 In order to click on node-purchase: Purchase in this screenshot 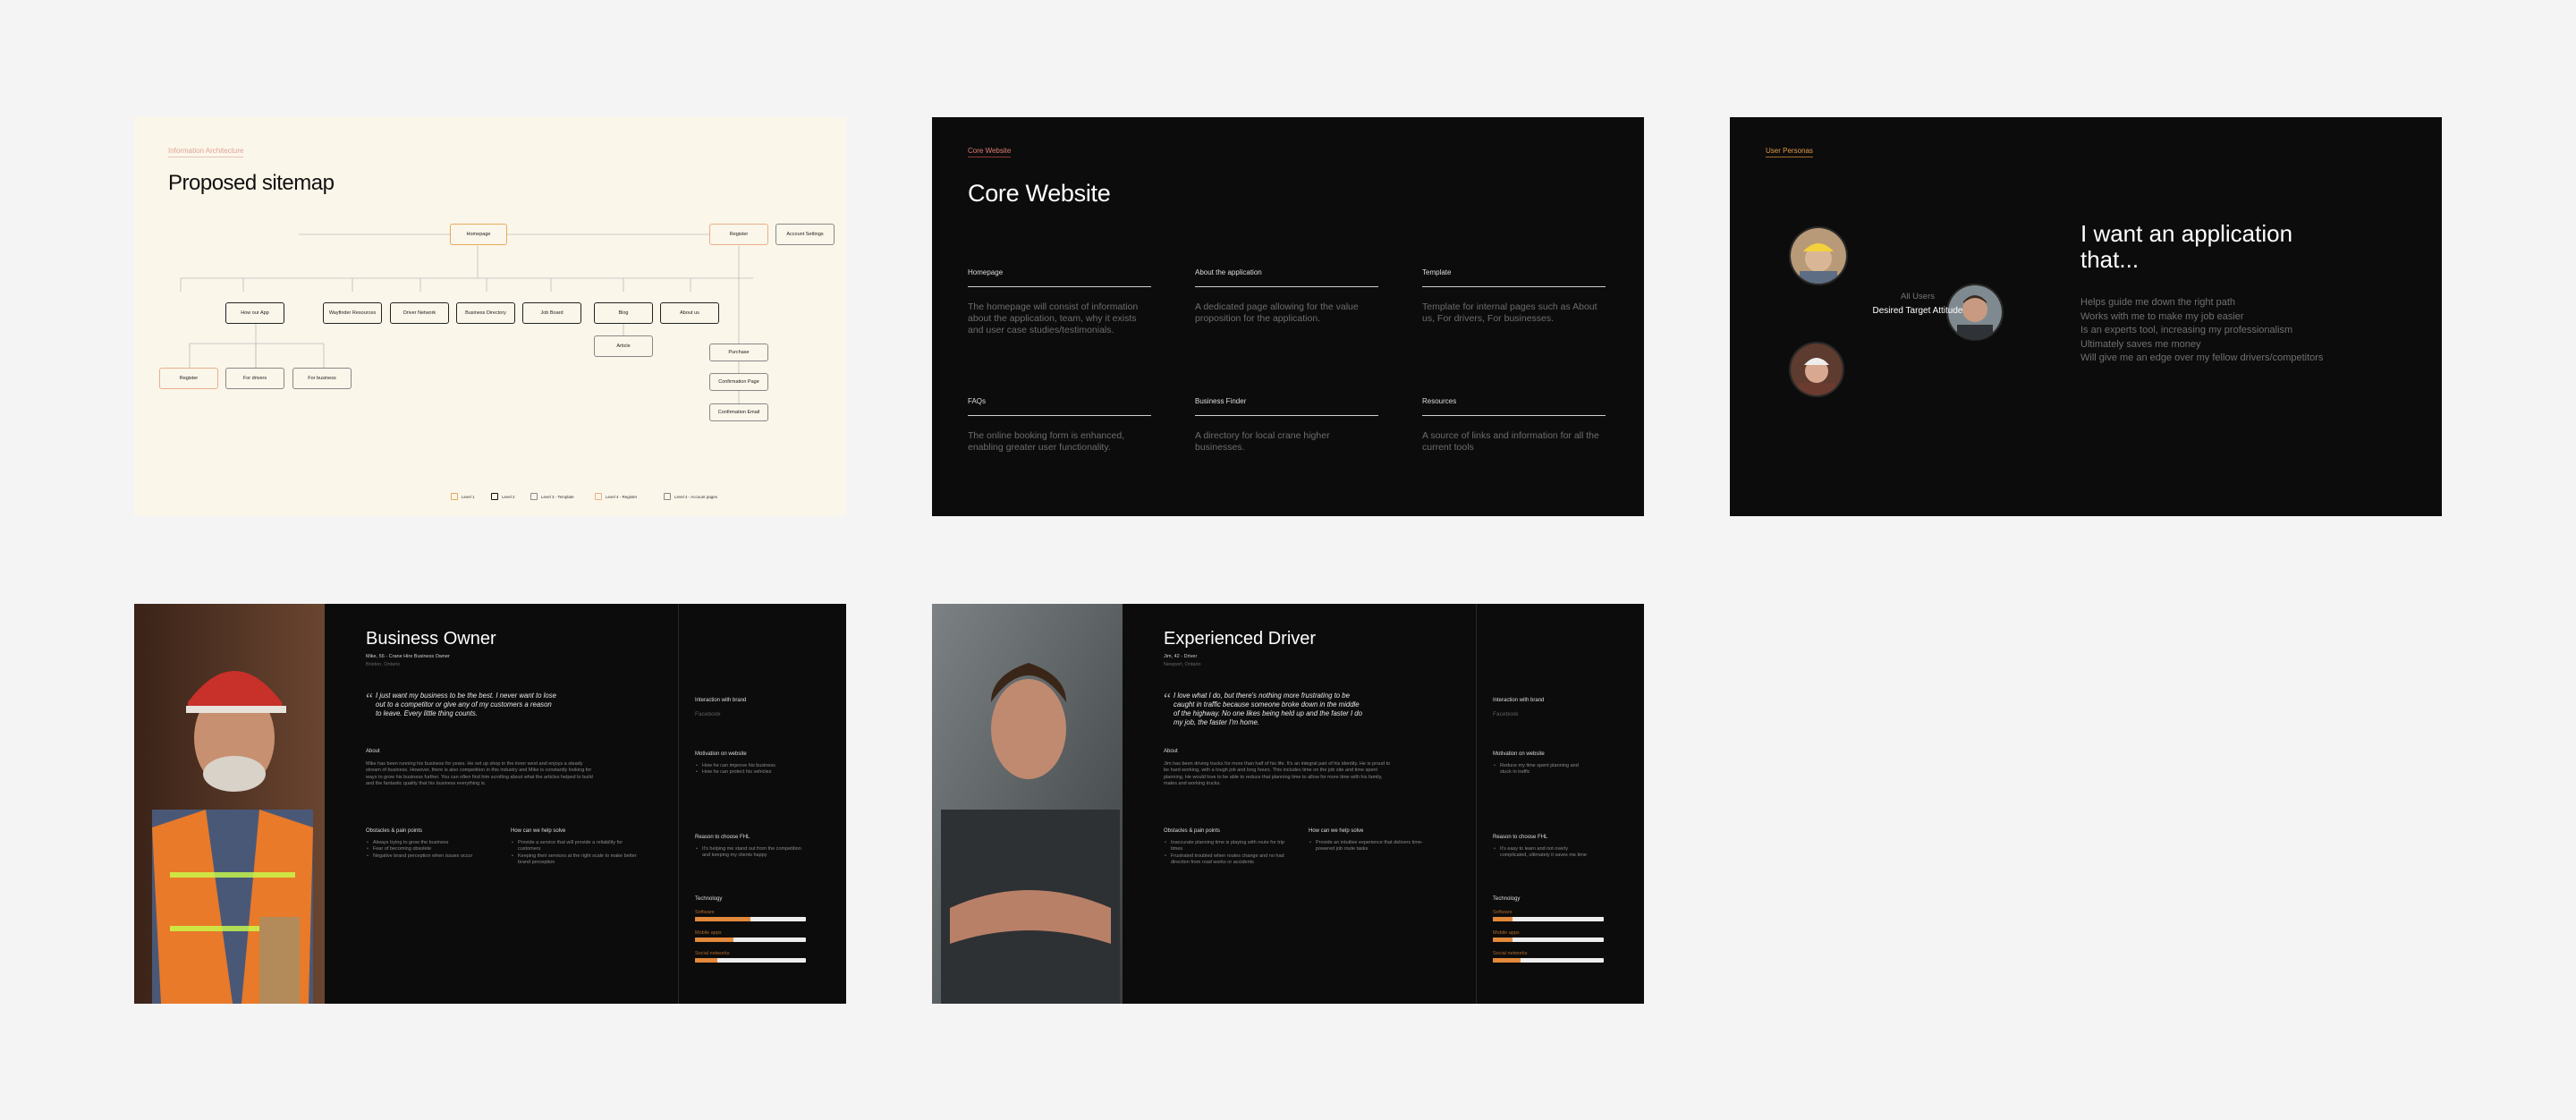, I will do `click(738, 352)`.